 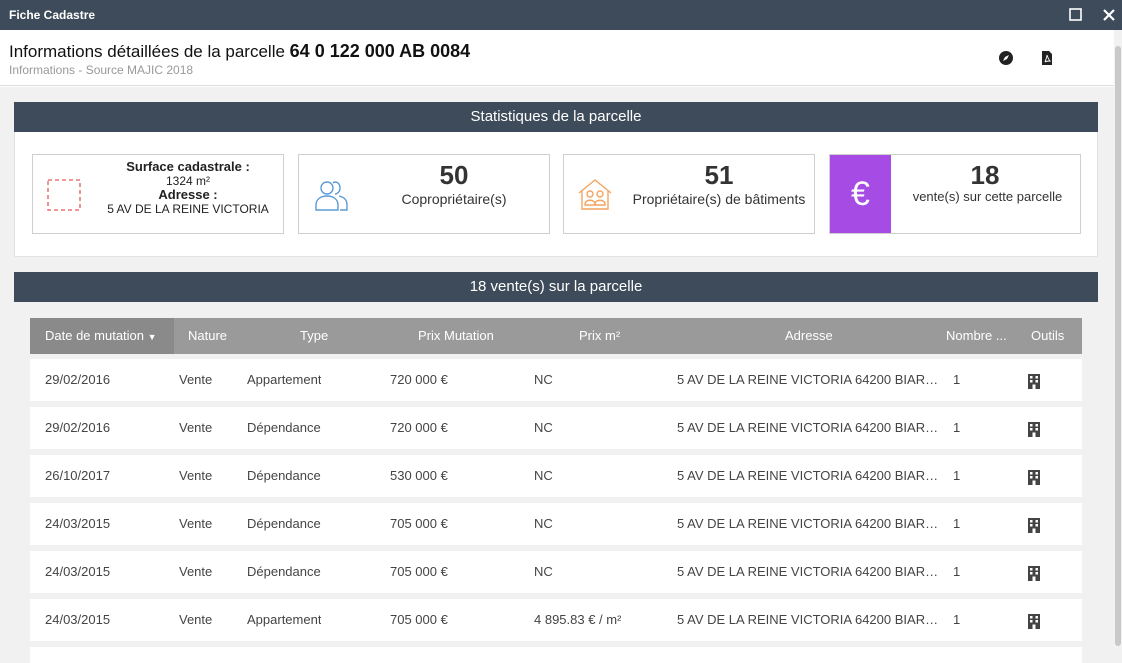 I want to click on column-outils: Outils, so click(x=1047, y=336).